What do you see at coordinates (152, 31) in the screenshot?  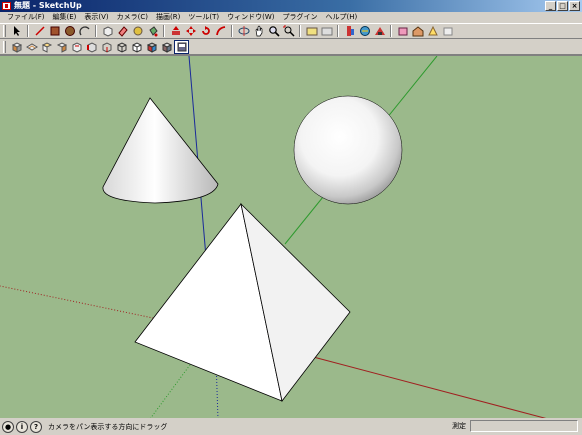 I see `paint-bucket-icon` at bounding box center [152, 31].